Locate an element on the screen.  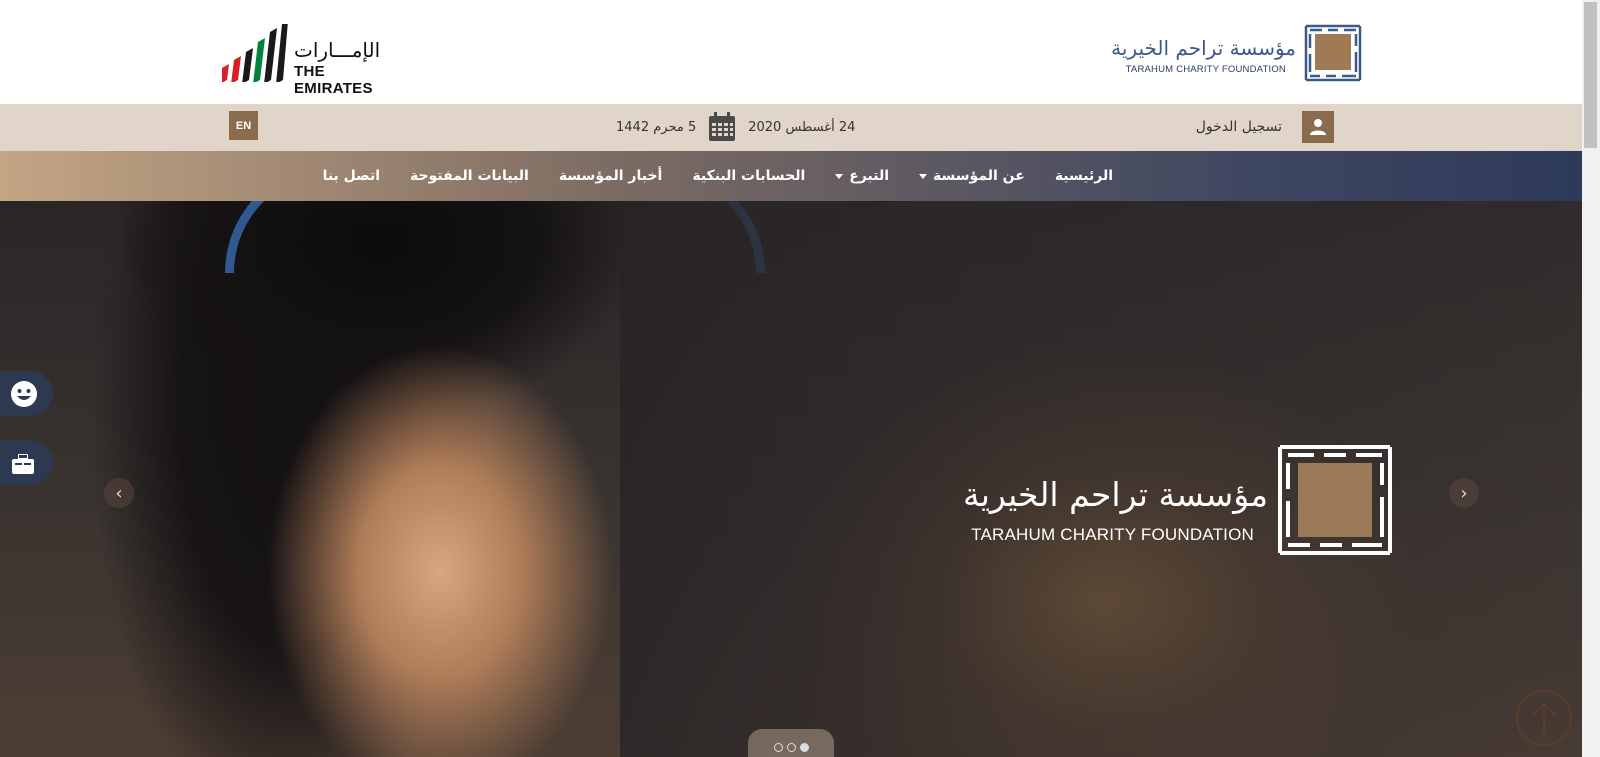
chevron-left-icon: ‹ is located at coordinates (119, 493).